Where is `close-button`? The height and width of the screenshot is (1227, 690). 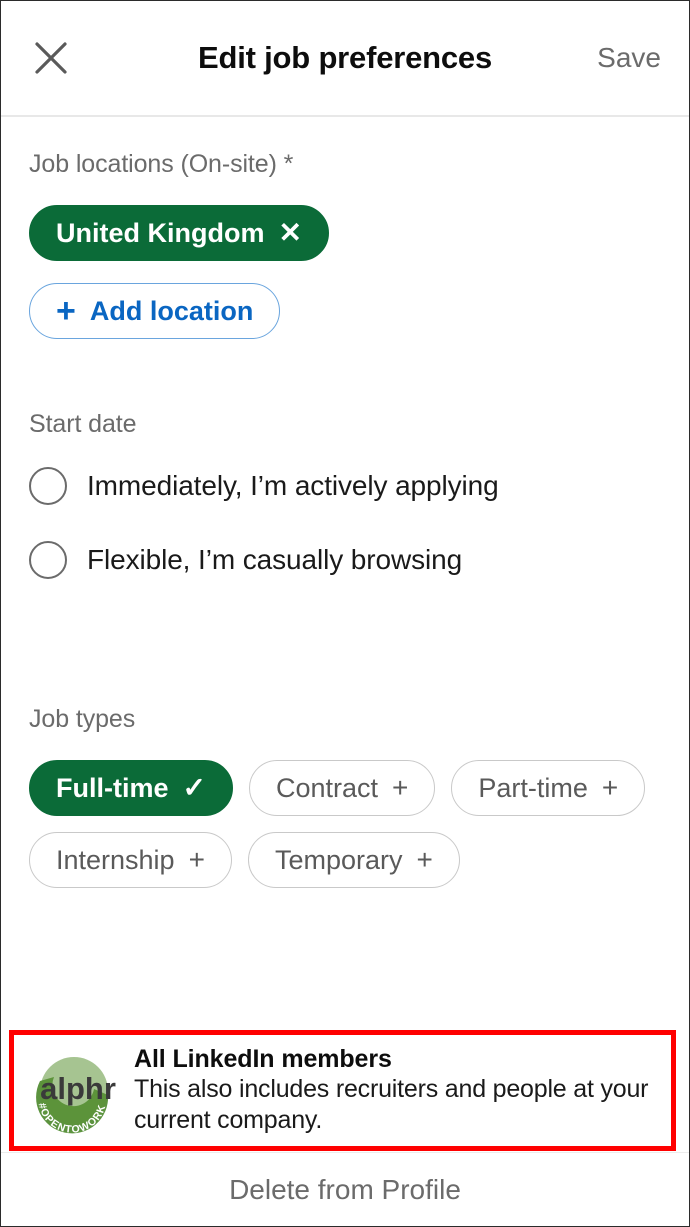 close-button is located at coordinates (51, 58).